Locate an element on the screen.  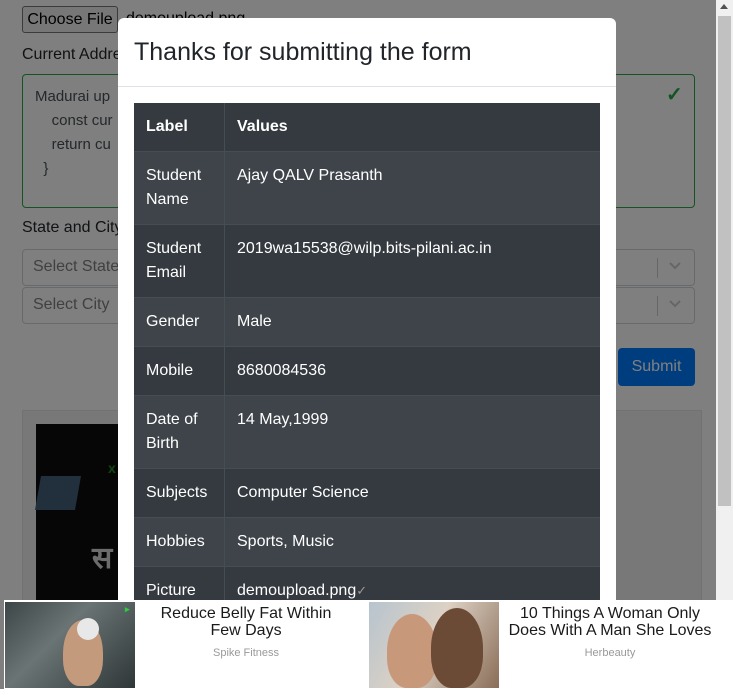
scroll-up-arrow-icon is located at coordinates (724, 6).